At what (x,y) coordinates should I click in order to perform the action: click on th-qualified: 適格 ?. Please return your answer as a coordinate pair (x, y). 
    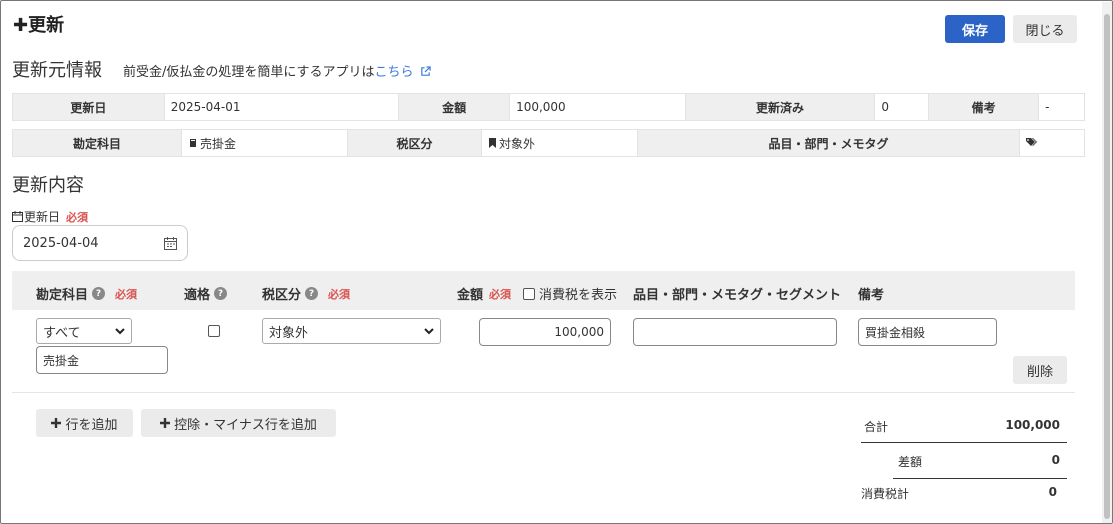
    Looking at the image, I should click on (206, 293).